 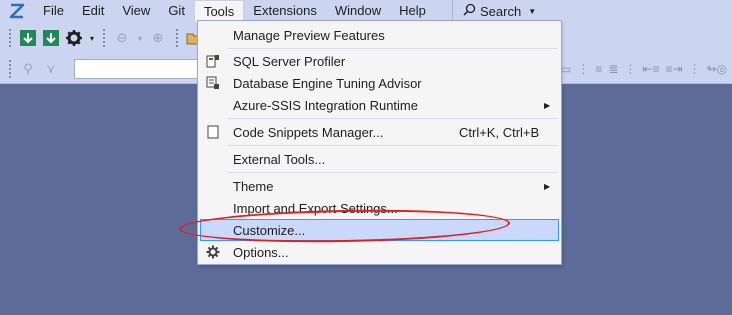 I want to click on menu-item-tuning-advisor: Database Engine Tuning Advisor, so click(x=379, y=83).